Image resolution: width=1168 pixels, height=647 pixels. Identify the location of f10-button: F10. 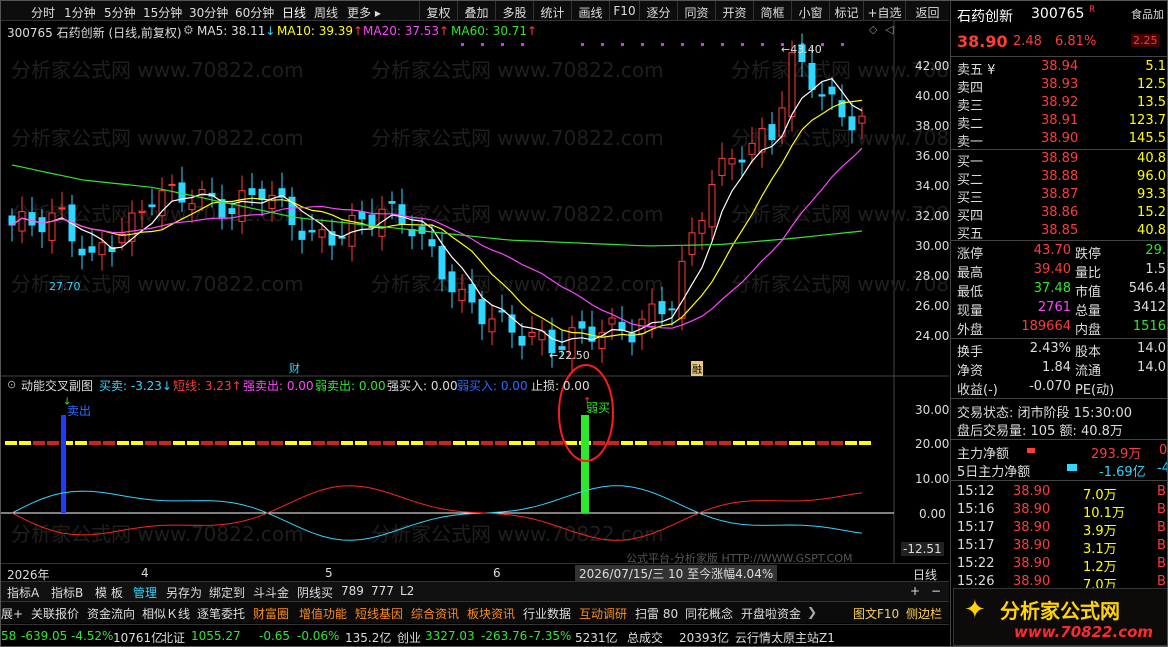
(624, 11).